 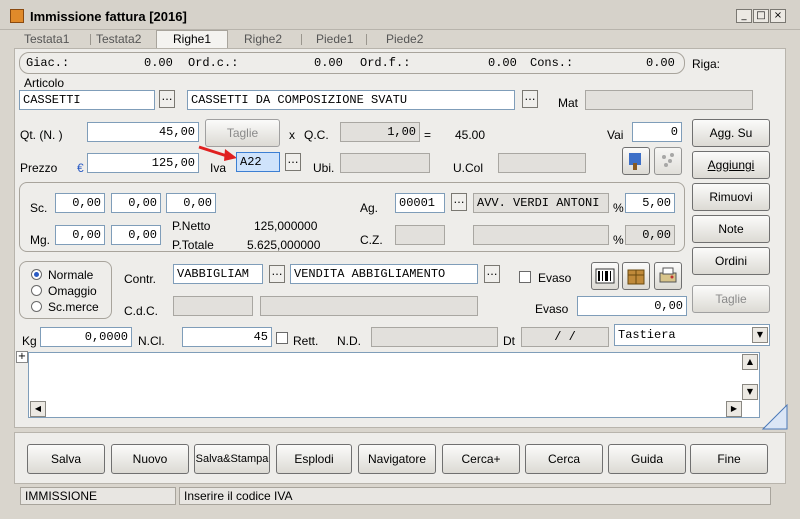 What do you see at coordinates (80, 203) in the screenshot?
I see `discount-1-input: 0,00` at bounding box center [80, 203].